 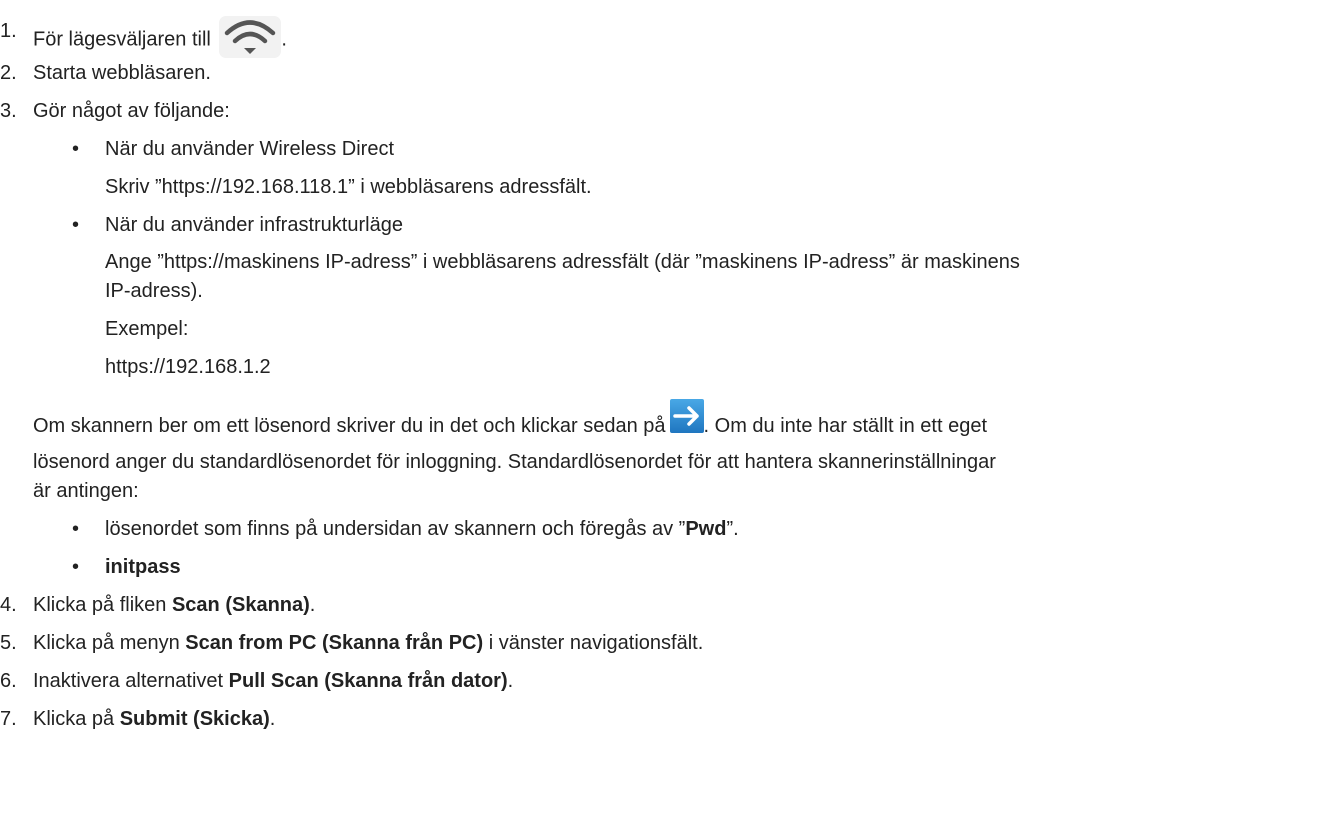 What do you see at coordinates (122, 39) in the screenshot?
I see `step-text: För lägesväljaren till` at bounding box center [122, 39].